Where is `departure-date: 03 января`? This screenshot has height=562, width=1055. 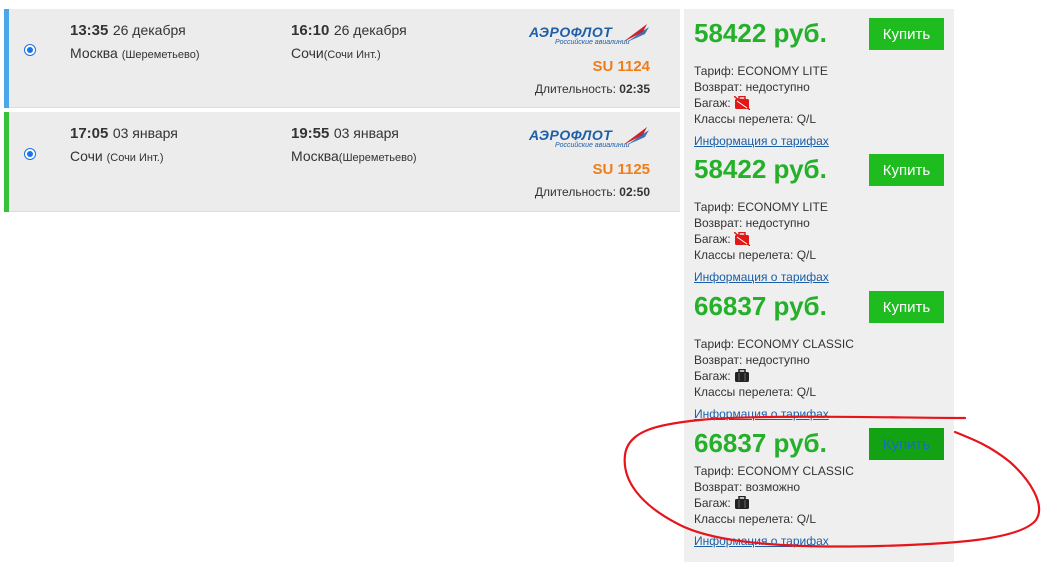
departure-date: 03 января is located at coordinates (145, 133).